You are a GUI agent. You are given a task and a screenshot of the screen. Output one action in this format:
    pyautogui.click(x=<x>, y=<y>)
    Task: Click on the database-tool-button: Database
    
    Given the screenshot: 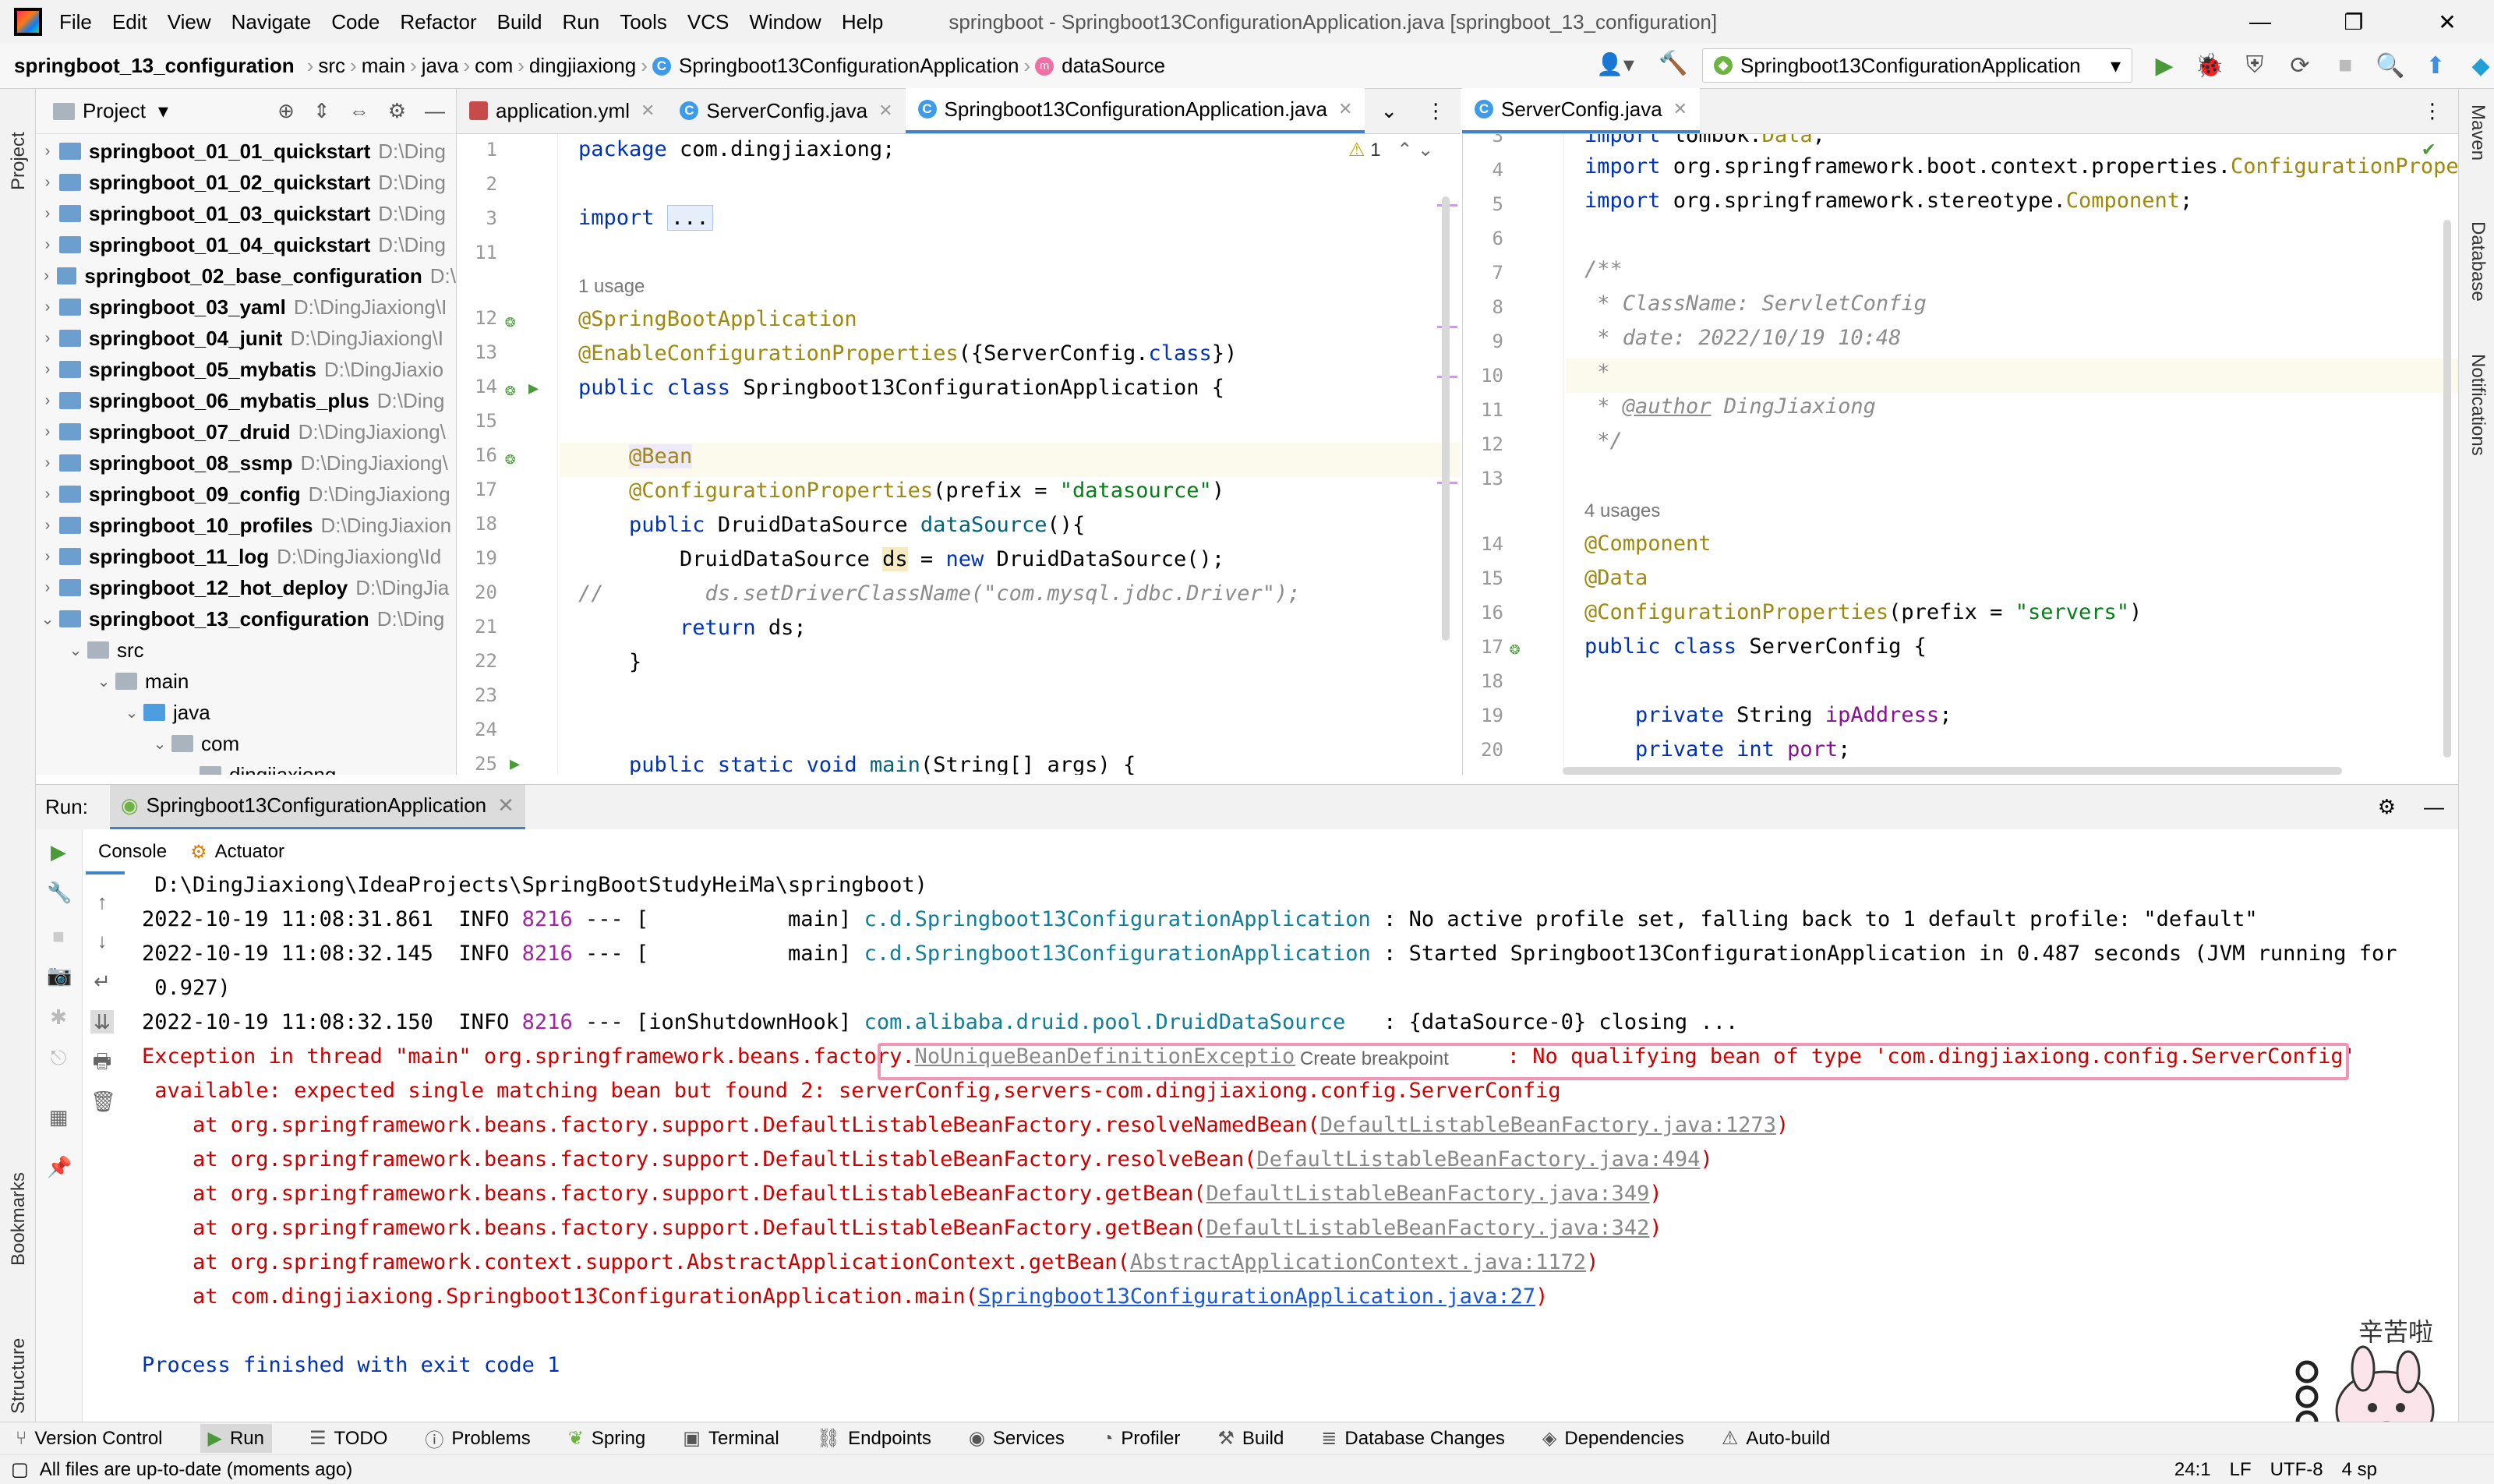 What is the action you would take?
    pyautogui.click(x=2478, y=261)
    